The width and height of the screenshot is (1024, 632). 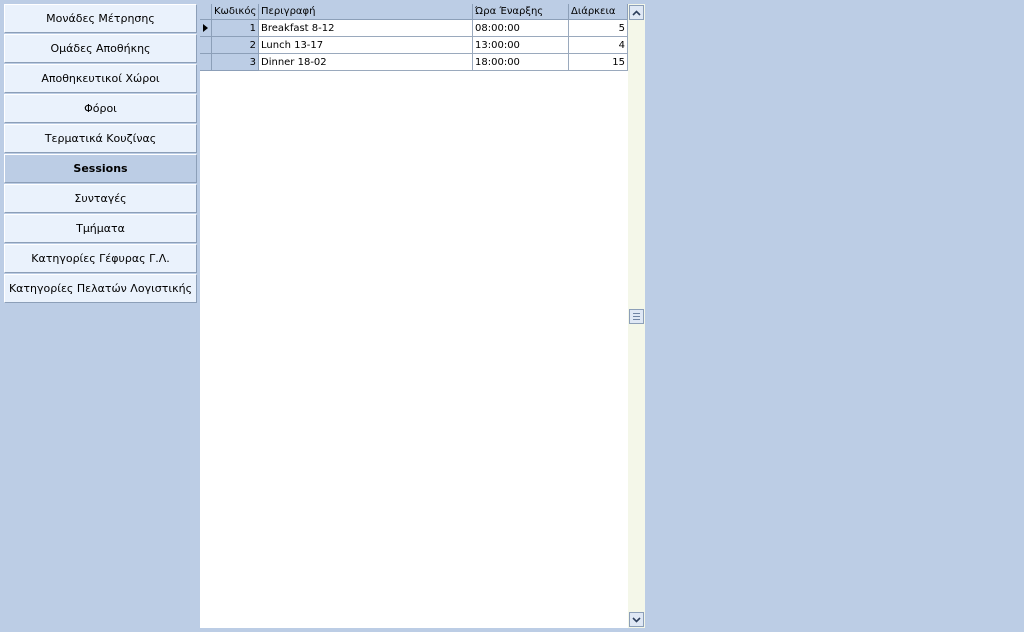 I want to click on cell-code: 3, so click(x=235, y=62).